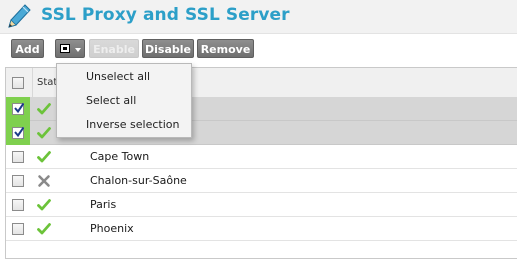 The width and height of the screenshot is (517, 259). I want to click on add-button: Add, so click(27, 48).